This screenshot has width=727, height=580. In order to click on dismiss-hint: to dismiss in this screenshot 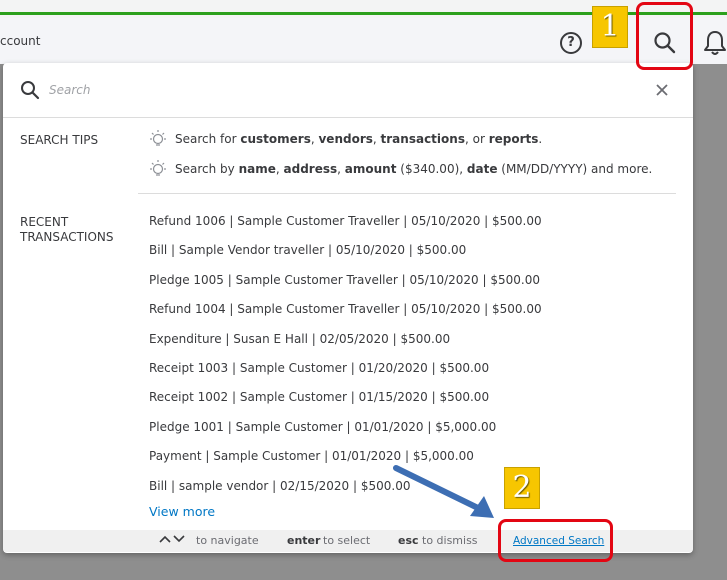, I will do `click(450, 540)`.